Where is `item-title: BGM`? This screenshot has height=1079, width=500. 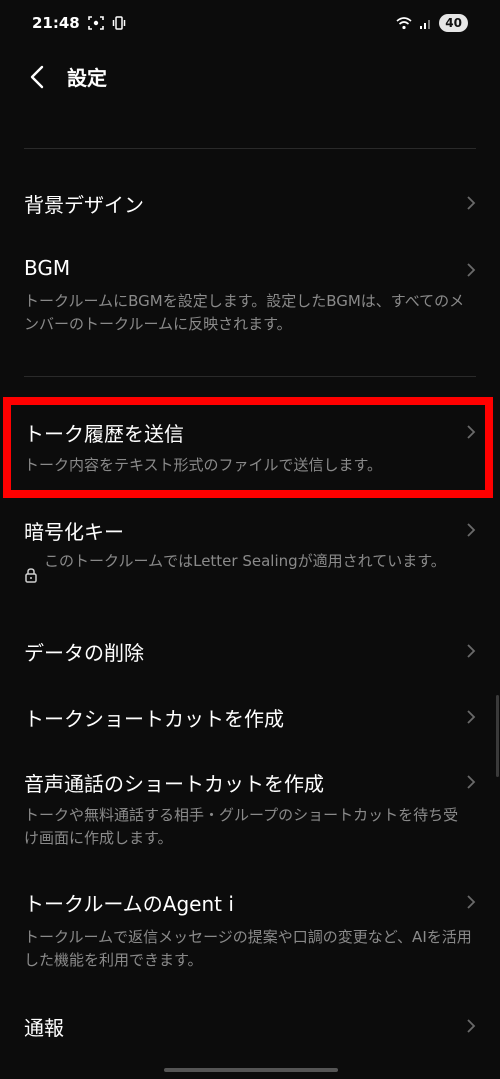
item-title: BGM is located at coordinates (47, 268).